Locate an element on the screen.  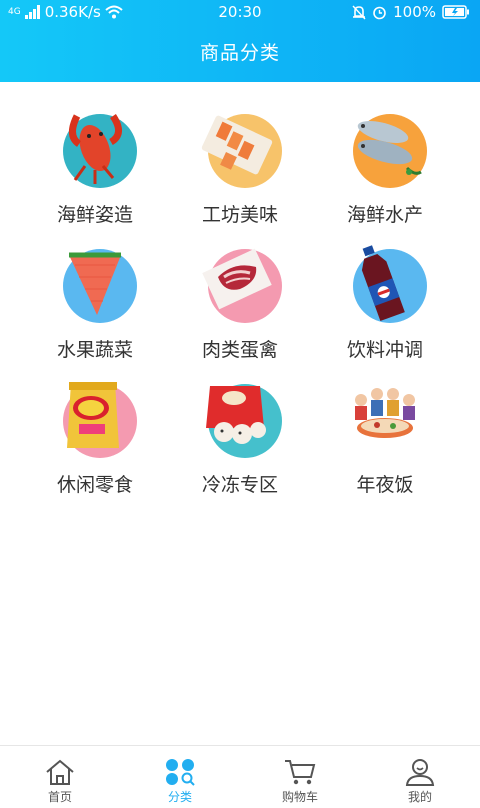
soda-bottle-icon is located at coordinates (386, 282).